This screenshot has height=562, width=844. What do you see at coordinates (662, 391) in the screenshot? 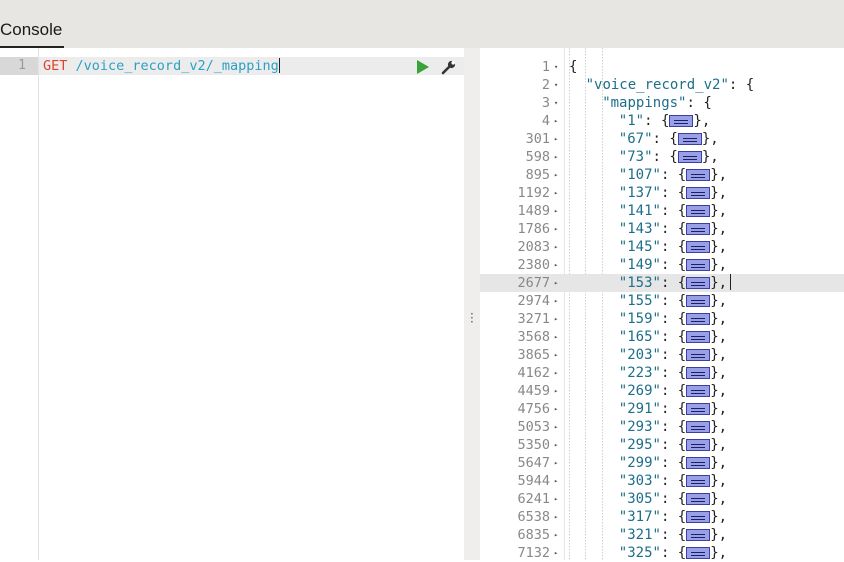
I see `response-line: 4459 ▸ "269": {},` at bounding box center [662, 391].